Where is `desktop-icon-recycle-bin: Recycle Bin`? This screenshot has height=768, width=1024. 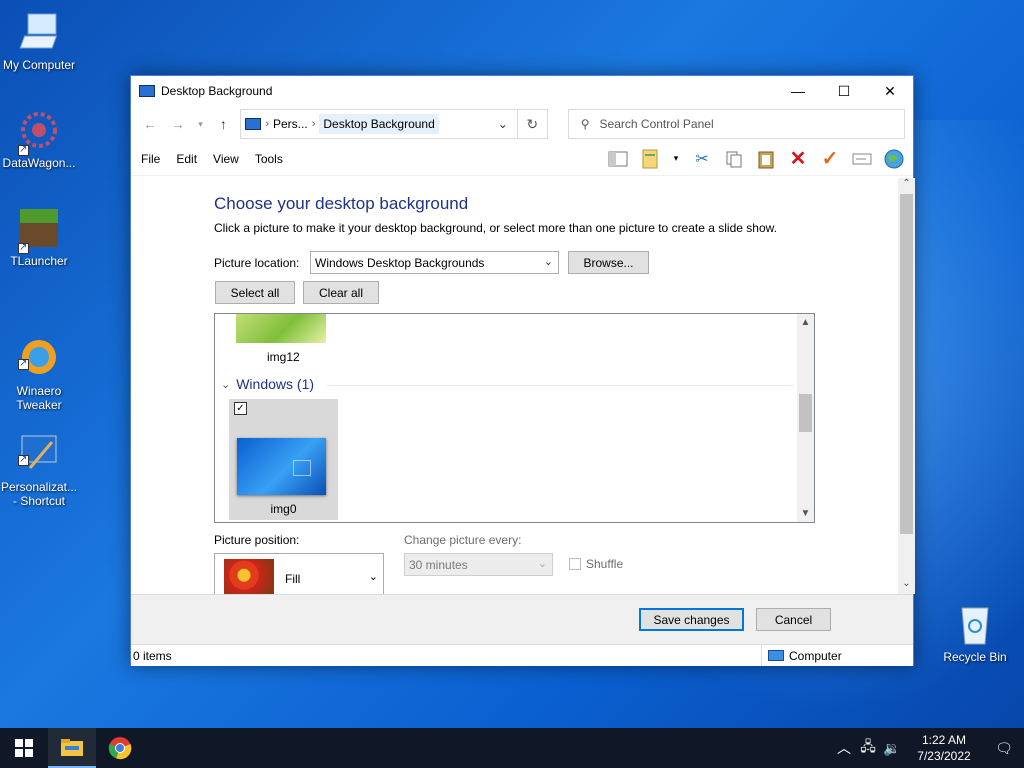 desktop-icon-recycle-bin: Recycle Bin is located at coordinates (975, 633).